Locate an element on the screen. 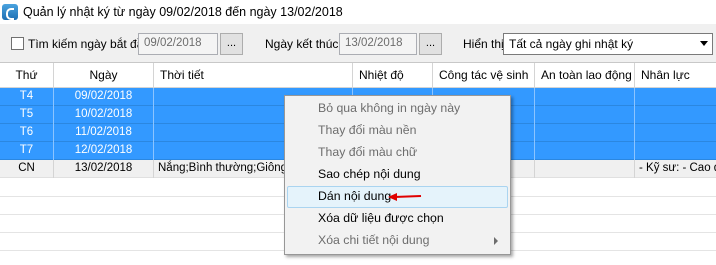  menu-item-delete-content-details: Xóa chi tiết nội dung is located at coordinates (397, 241).